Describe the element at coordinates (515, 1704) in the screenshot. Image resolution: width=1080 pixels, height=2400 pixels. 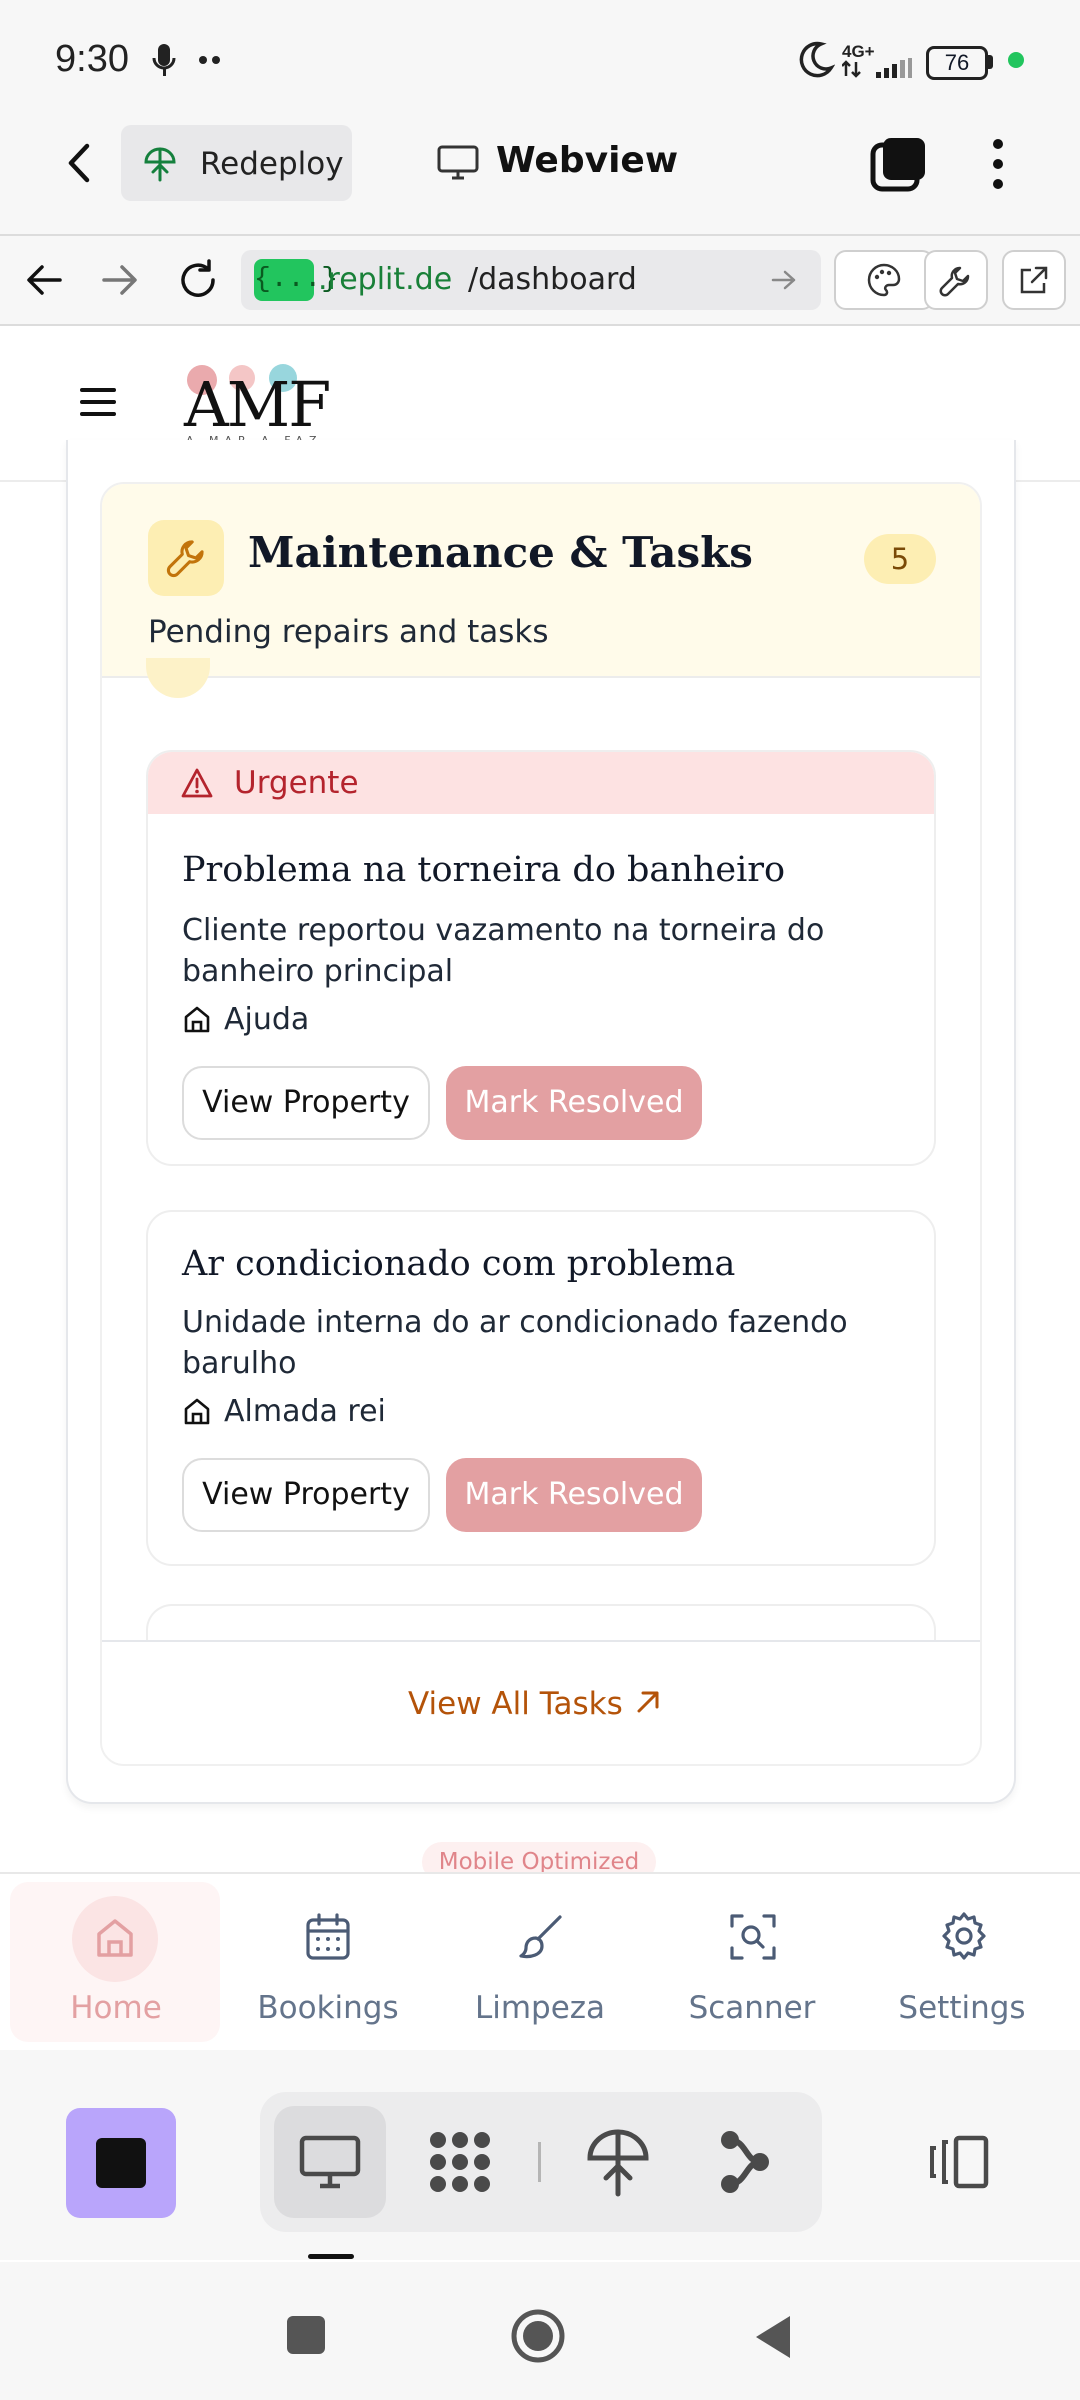
I see `view-all-label: View All Tasks` at that location.